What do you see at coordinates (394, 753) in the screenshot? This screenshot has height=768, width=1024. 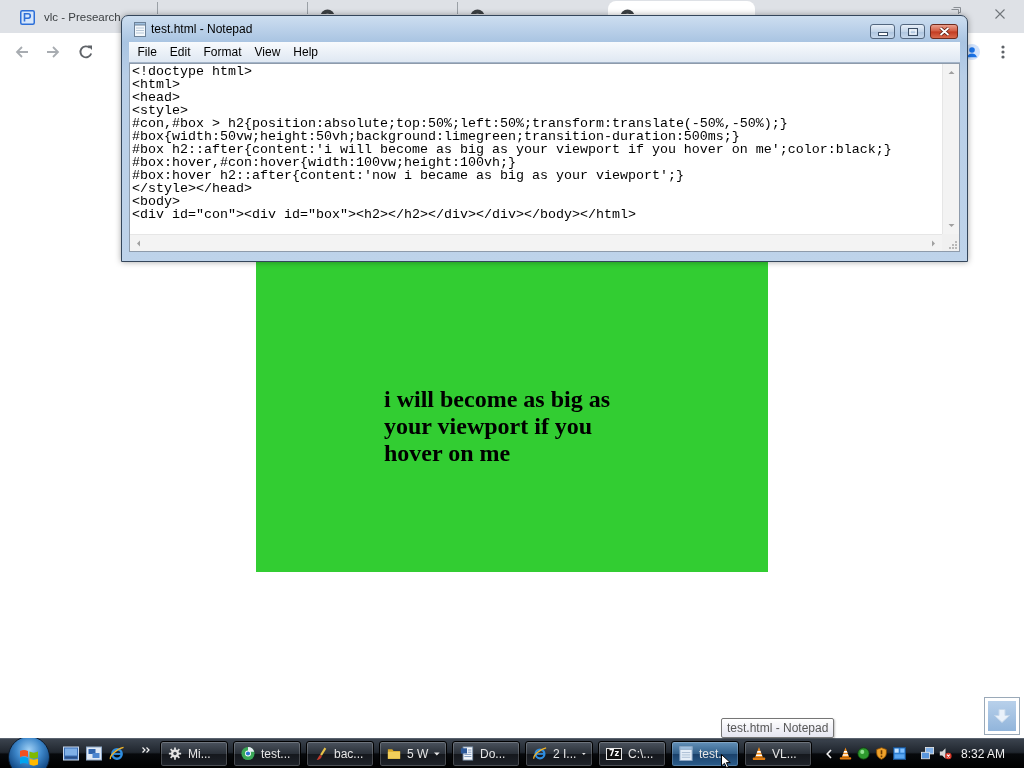 I see `folder-icon` at bounding box center [394, 753].